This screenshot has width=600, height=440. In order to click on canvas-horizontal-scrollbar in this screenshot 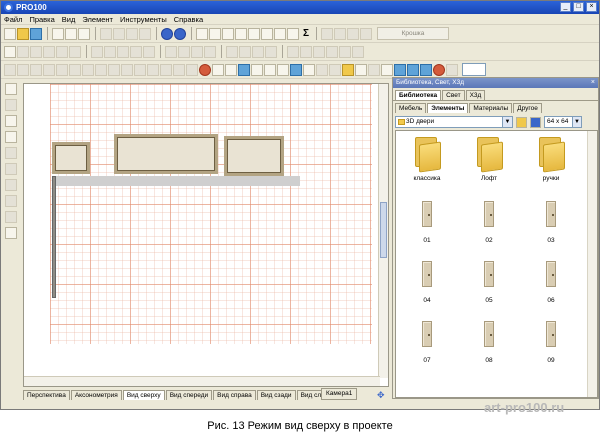, I will do `click(202, 381)`.